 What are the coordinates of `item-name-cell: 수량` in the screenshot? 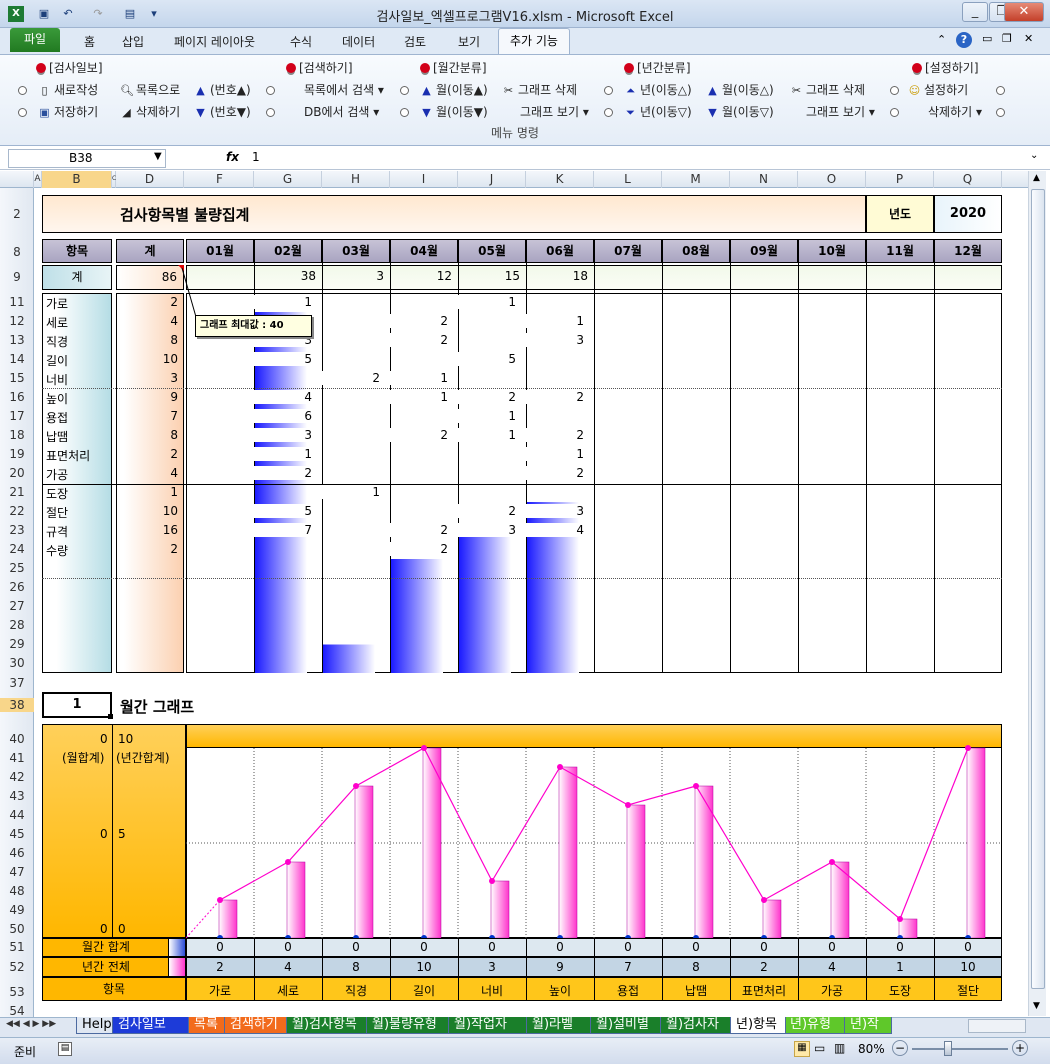 It's located at (57, 550).